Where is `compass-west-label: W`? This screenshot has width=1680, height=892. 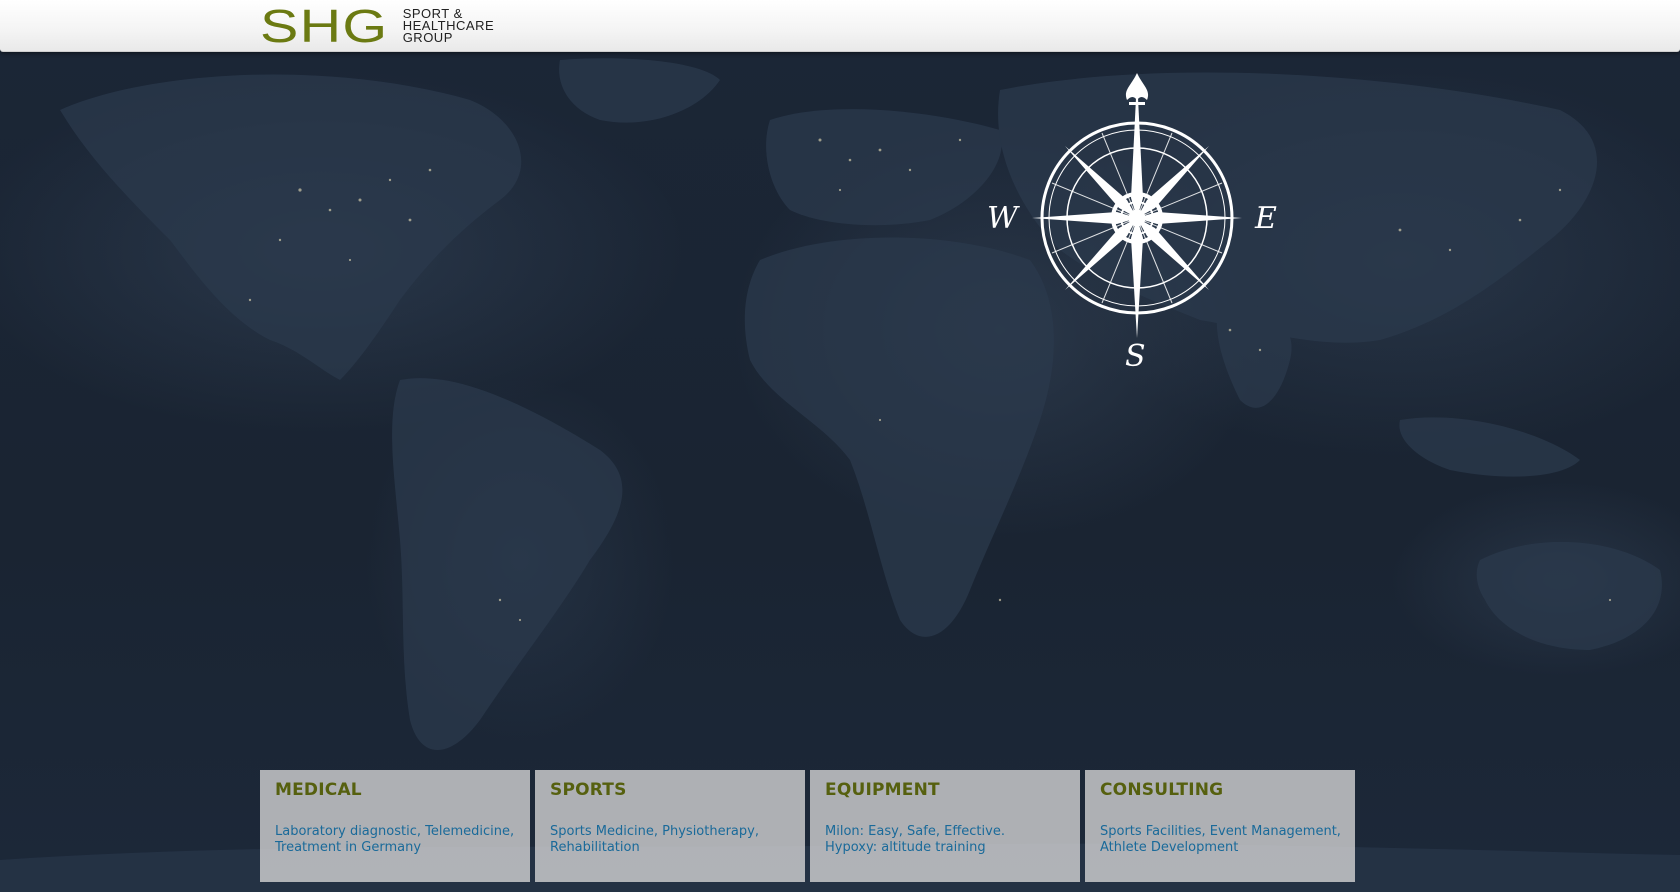 compass-west-label: W is located at coordinates (1003, 218).